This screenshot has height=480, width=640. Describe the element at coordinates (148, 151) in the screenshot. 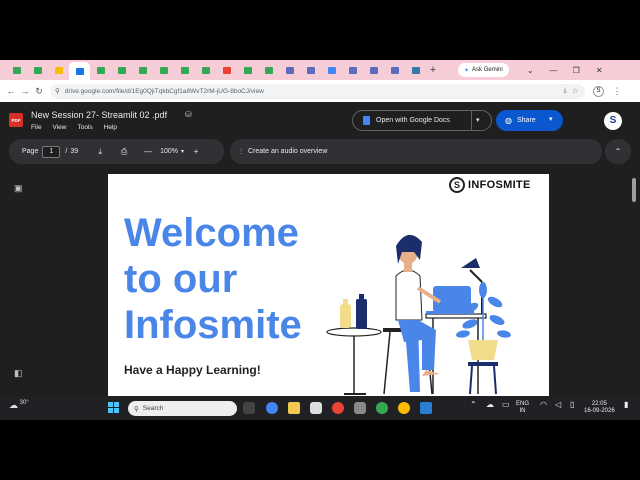

I see `zoom-out-button: —` at that location.